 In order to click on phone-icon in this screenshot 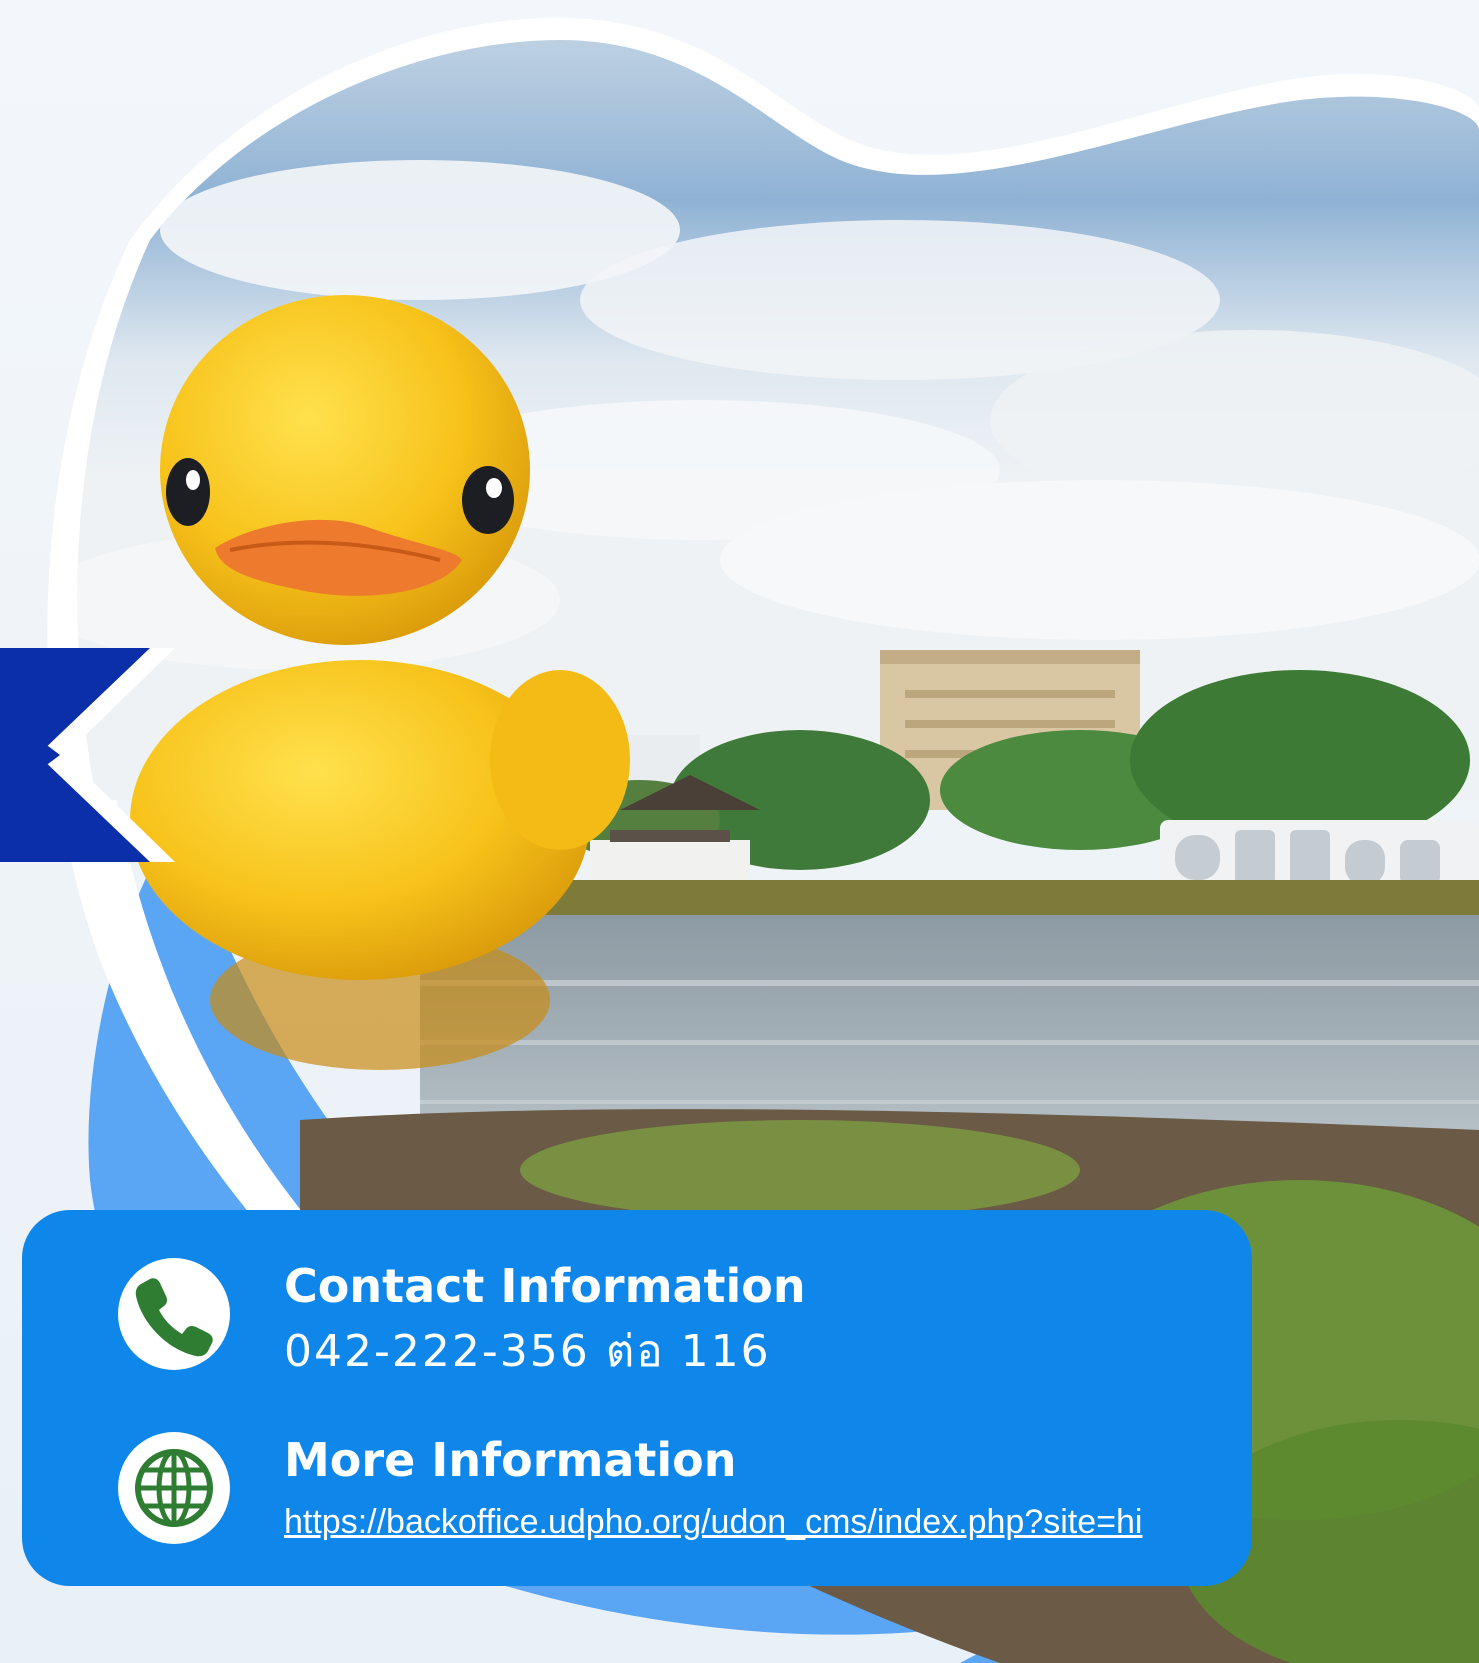, I will do `click(174, 1314)`.